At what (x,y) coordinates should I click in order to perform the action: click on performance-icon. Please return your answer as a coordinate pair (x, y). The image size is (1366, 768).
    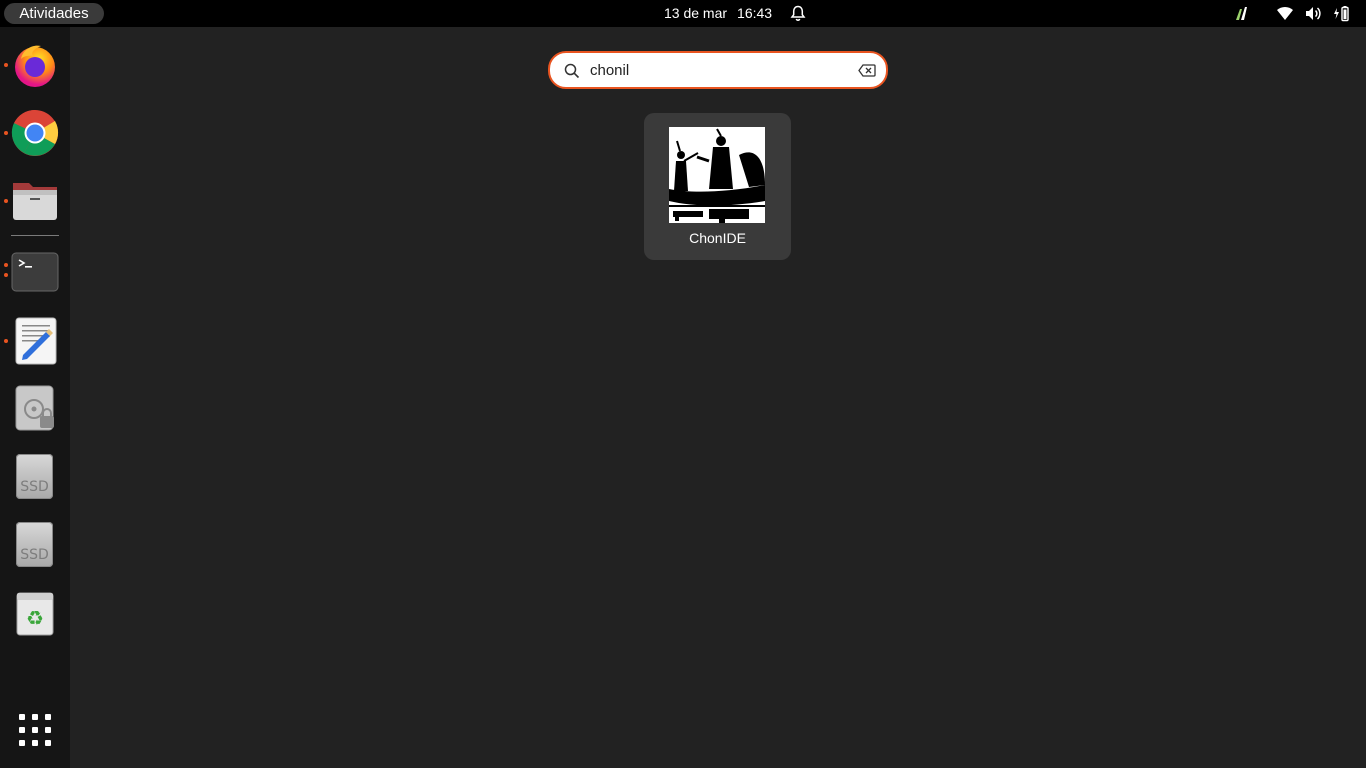
    Looking at the image, I should click on (1241, 13).